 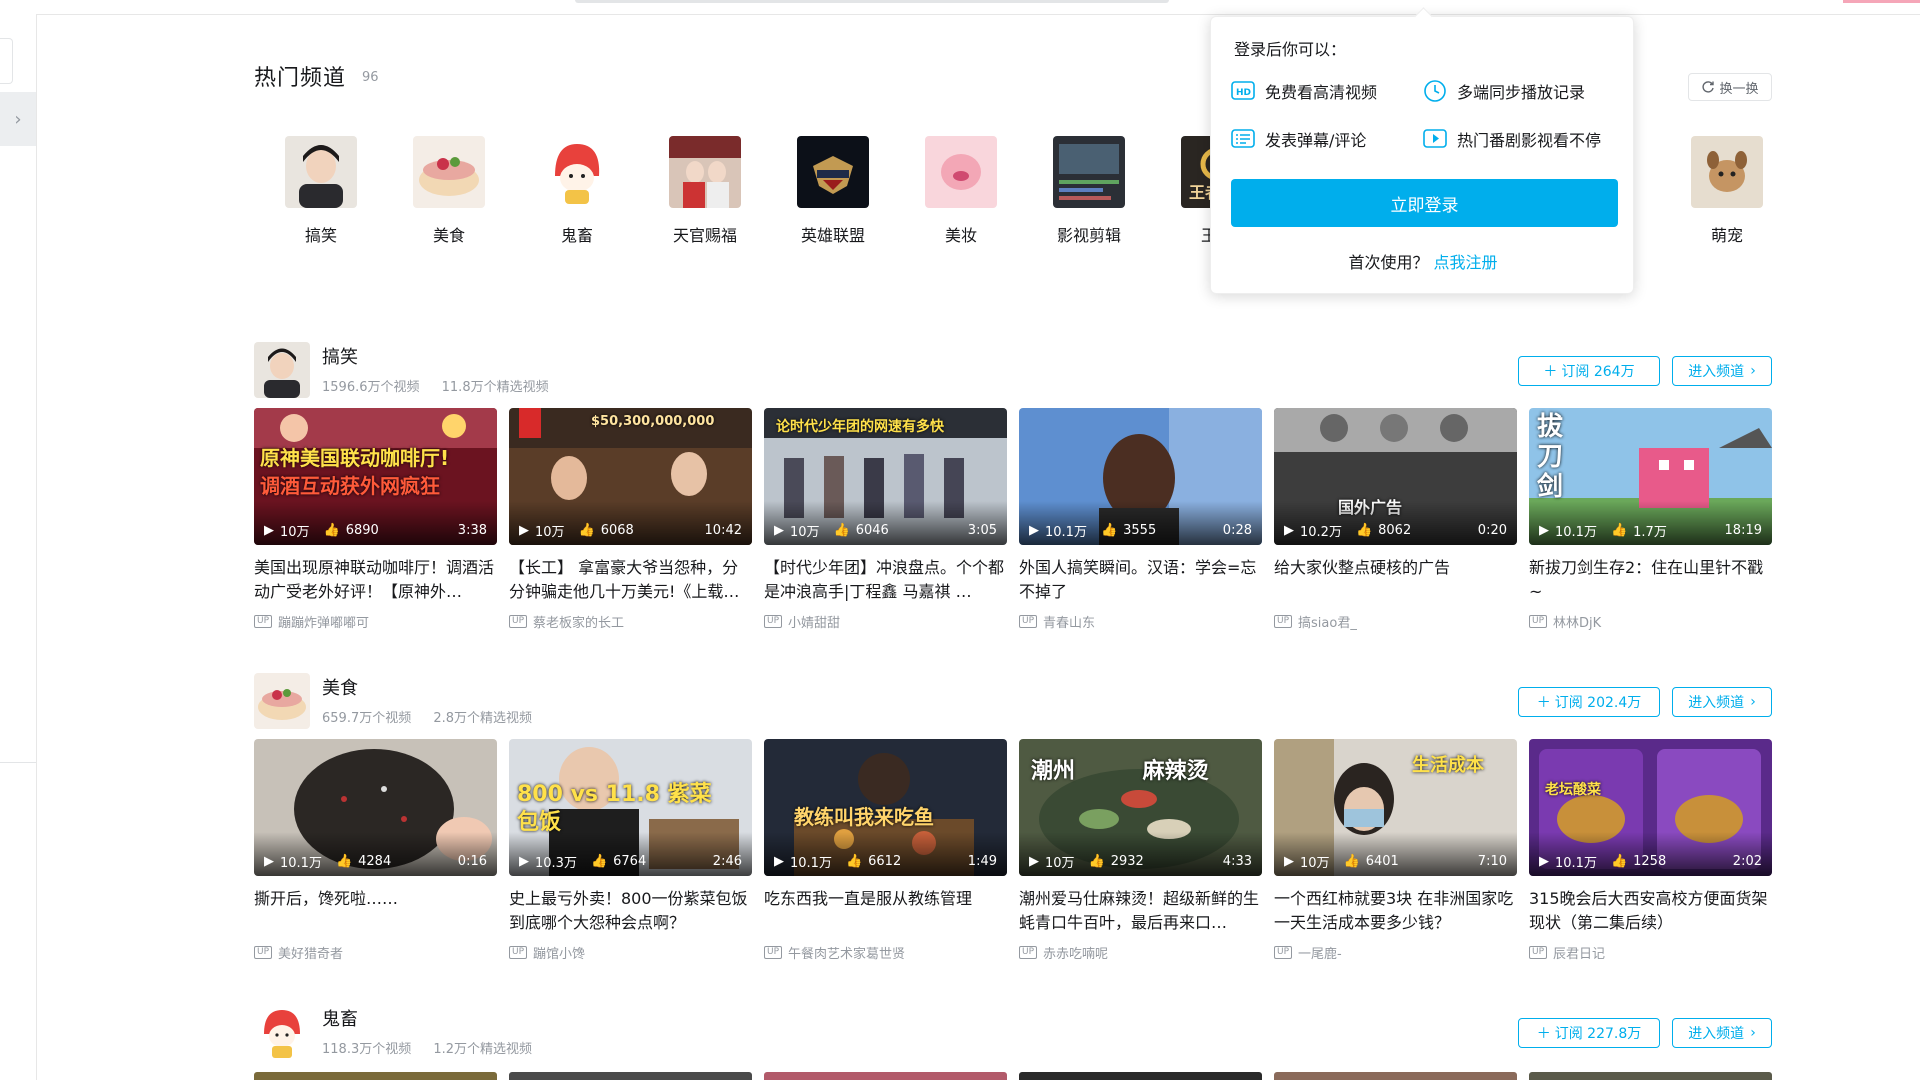 I want to click on video-author: UP 小婧甜甜, so click(x=885, y=621).